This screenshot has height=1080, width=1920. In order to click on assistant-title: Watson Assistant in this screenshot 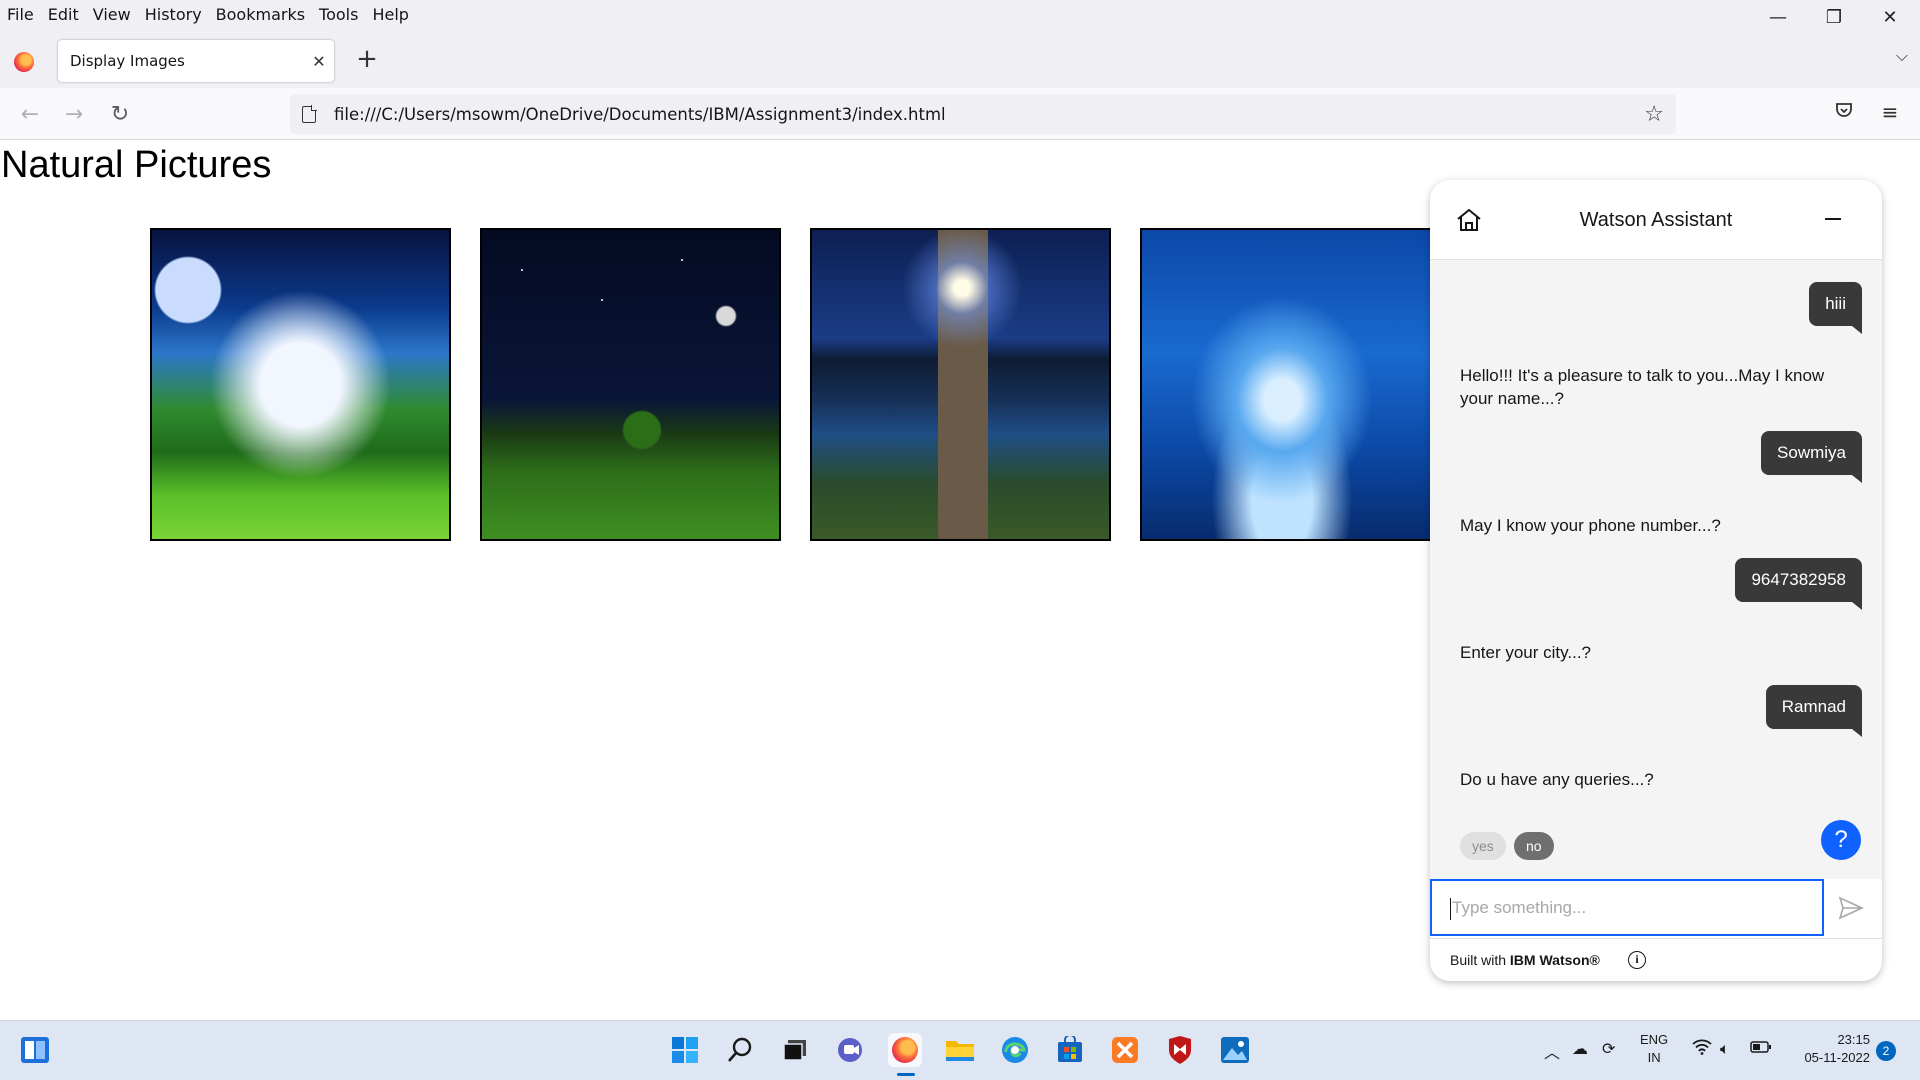, I will do `click(1656, 220)`.